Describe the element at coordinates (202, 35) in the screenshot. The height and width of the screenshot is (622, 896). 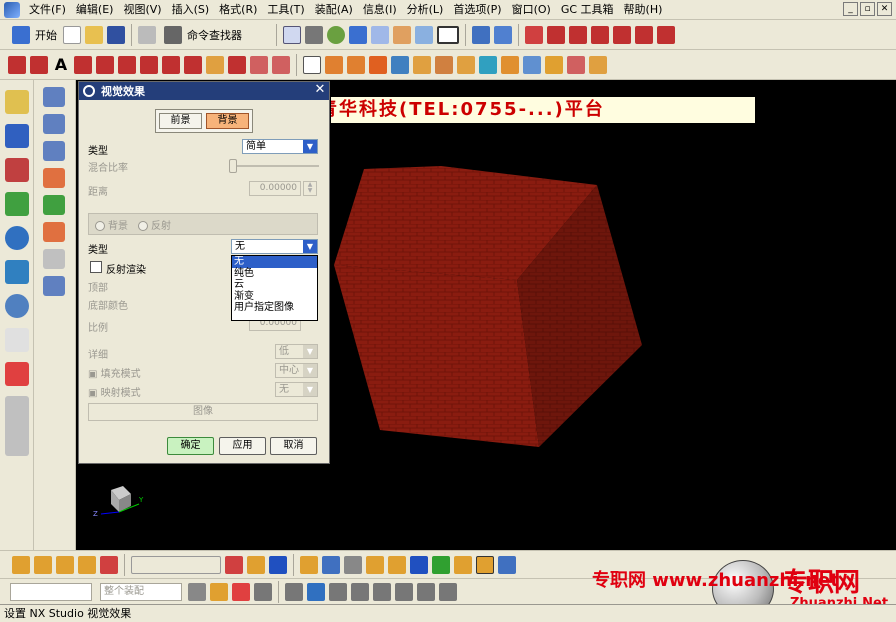
I see `command-finder-button: 命令查找器` at that location.